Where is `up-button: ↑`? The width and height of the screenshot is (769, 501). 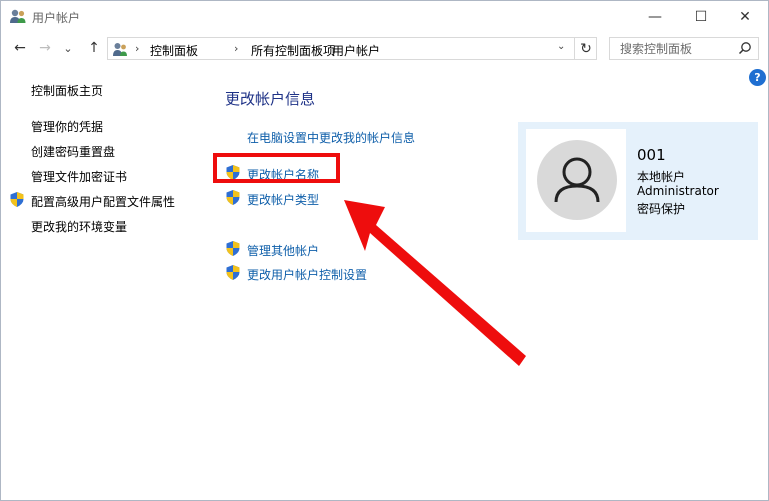 up-button: ↑ is located at coordinates (94, 48).